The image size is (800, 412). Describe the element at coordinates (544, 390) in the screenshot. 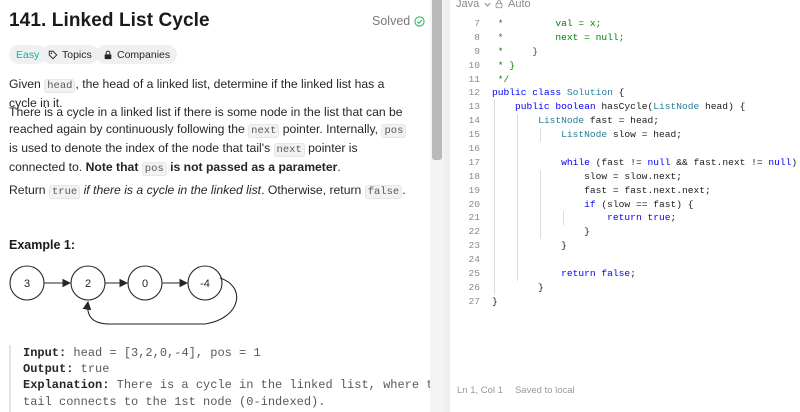

I see `save-status: Saved to local` at that location.